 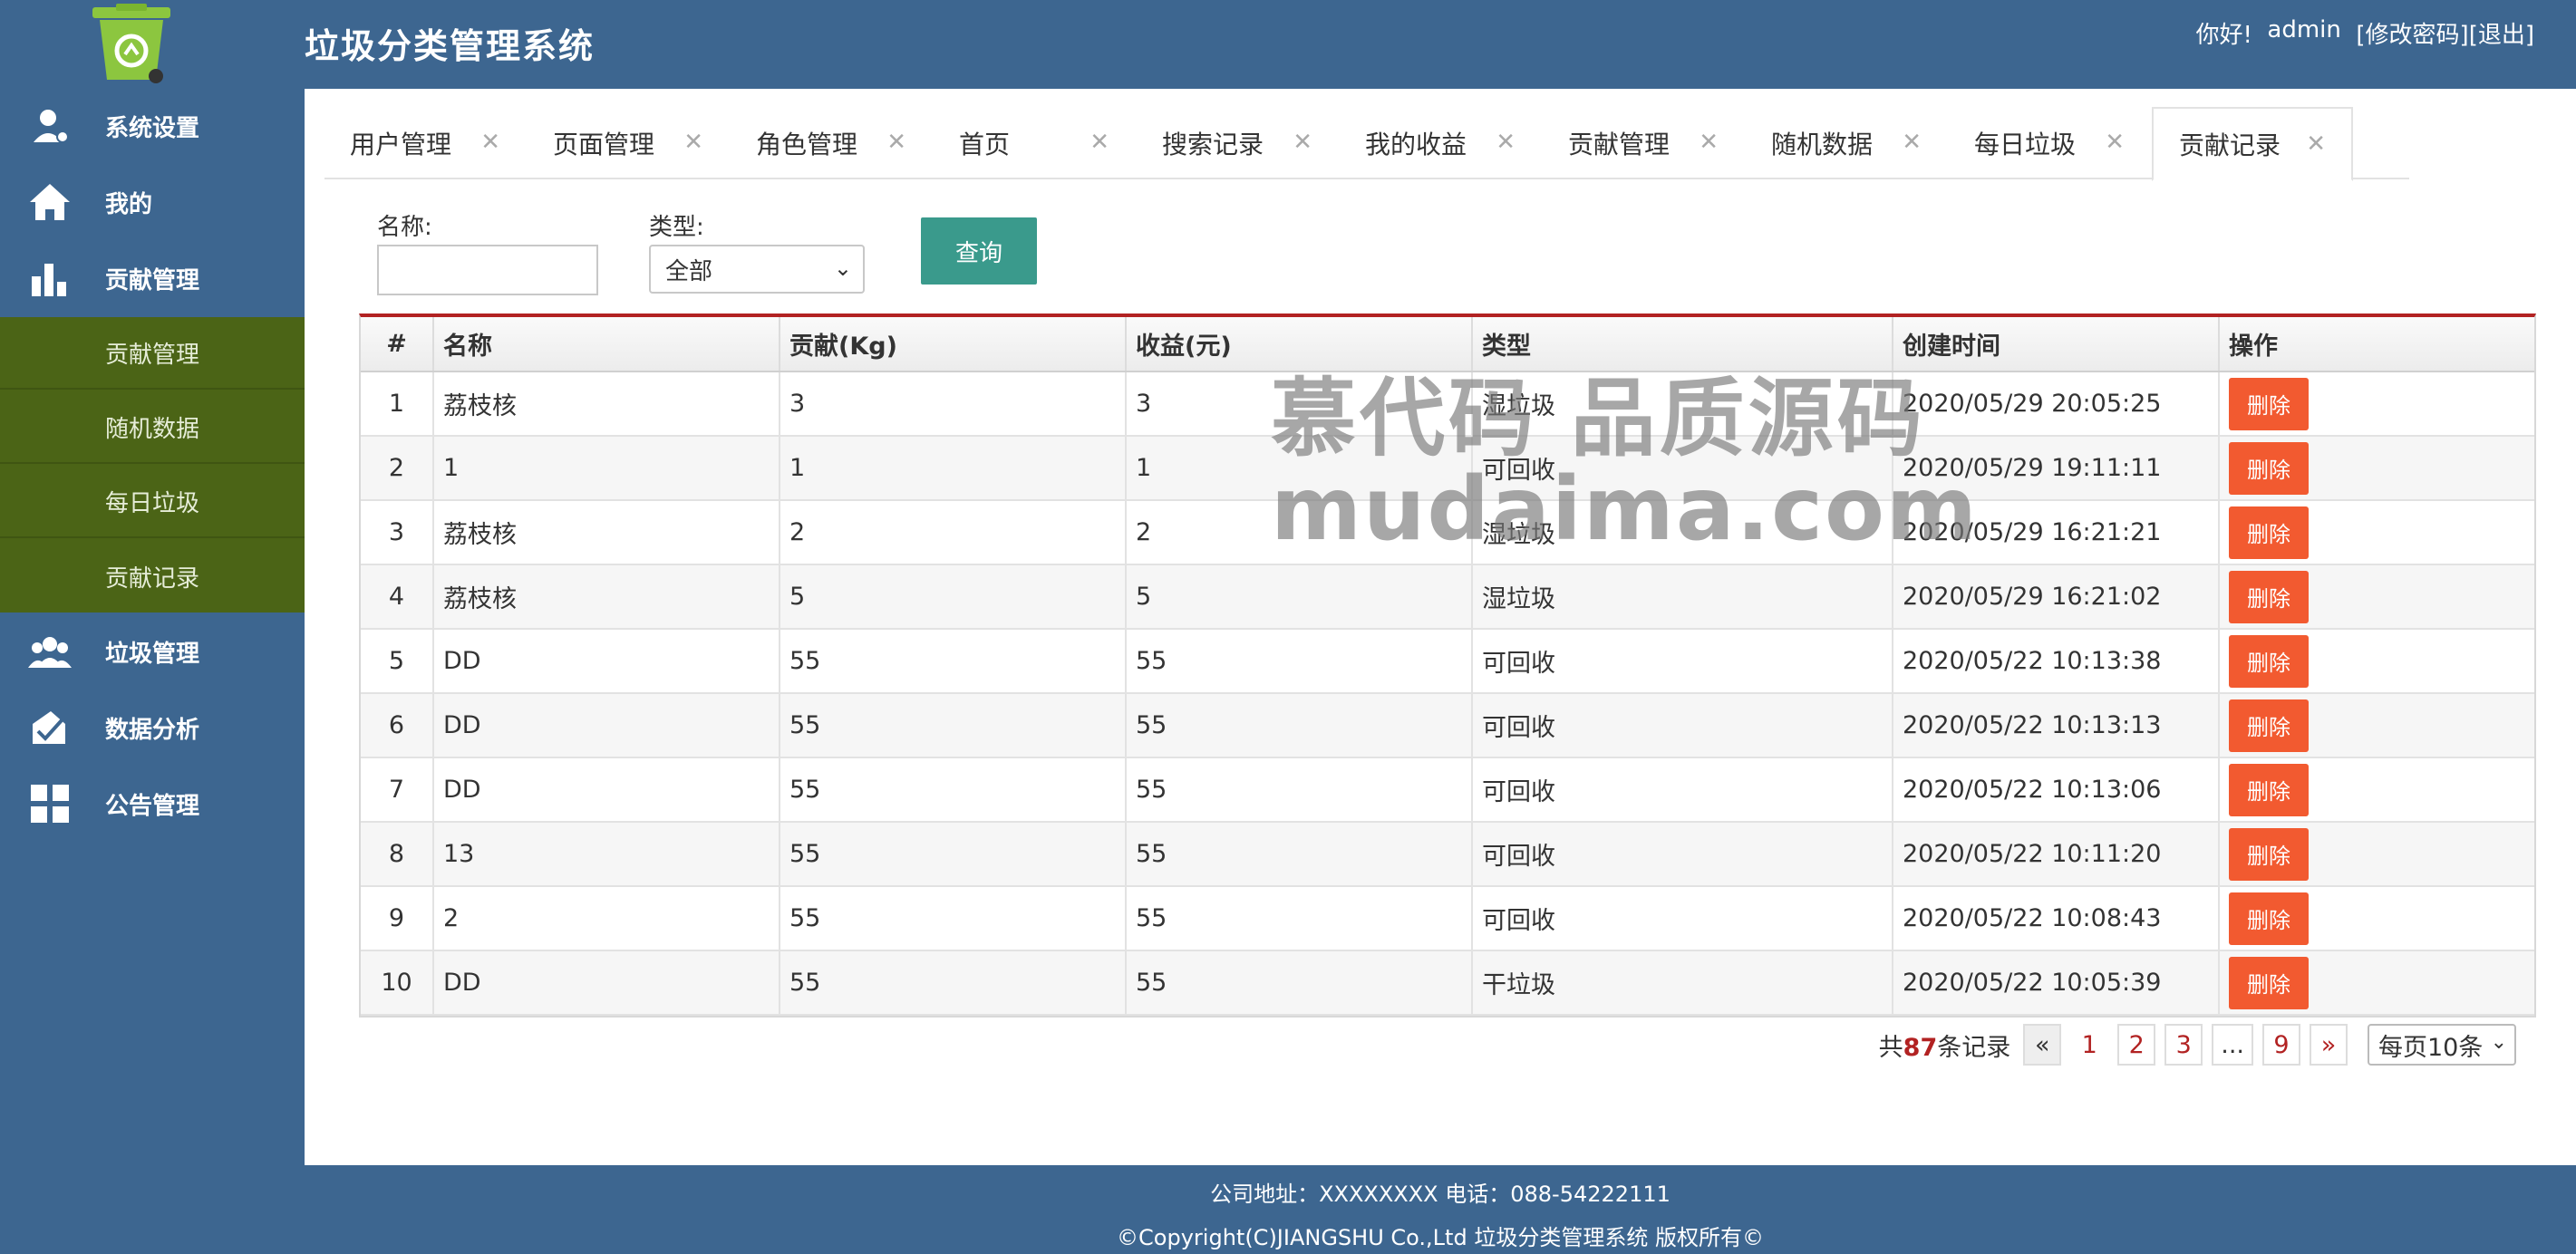 What do you see at coordinates (2501, 33) in the screenshot?
I see `logout-link: [退出]` at bounding box center [2501, 33].